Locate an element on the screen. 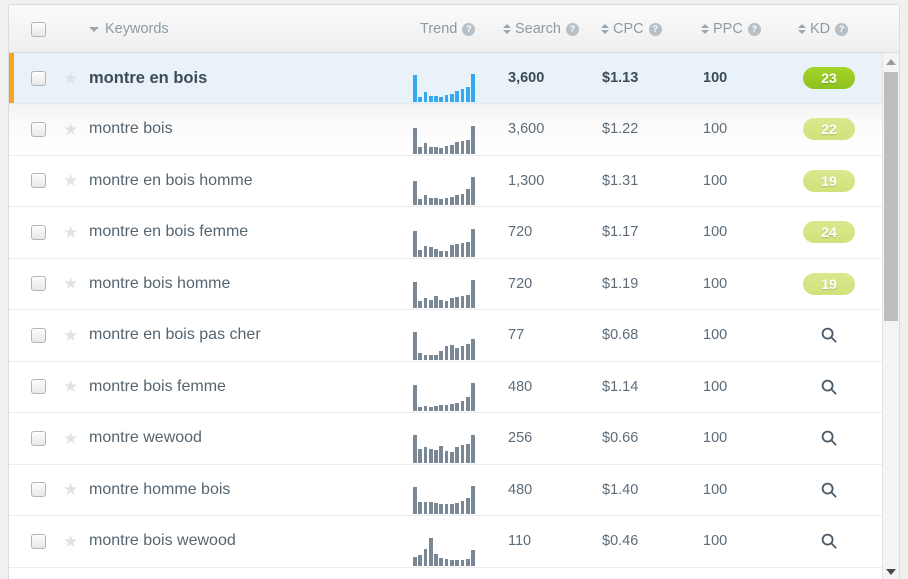 This screenshot has width=908, height=579. table-row: ★ montre homme bois 480 $1.40 100 is located at coordinates (454, 490).